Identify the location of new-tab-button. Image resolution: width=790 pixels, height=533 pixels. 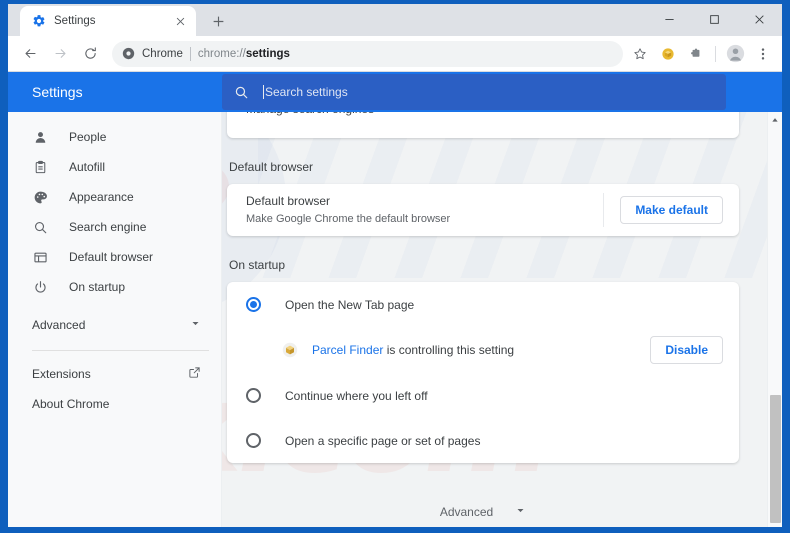
(218, 21).